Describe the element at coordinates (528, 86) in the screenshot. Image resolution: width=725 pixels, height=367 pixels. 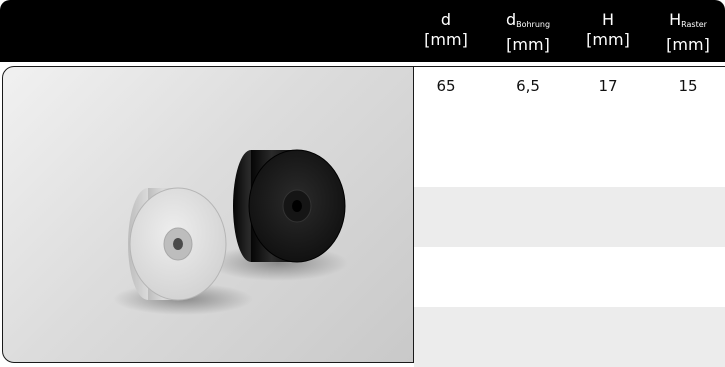
I see `cell-d-bohrung: 6,5` at that location.